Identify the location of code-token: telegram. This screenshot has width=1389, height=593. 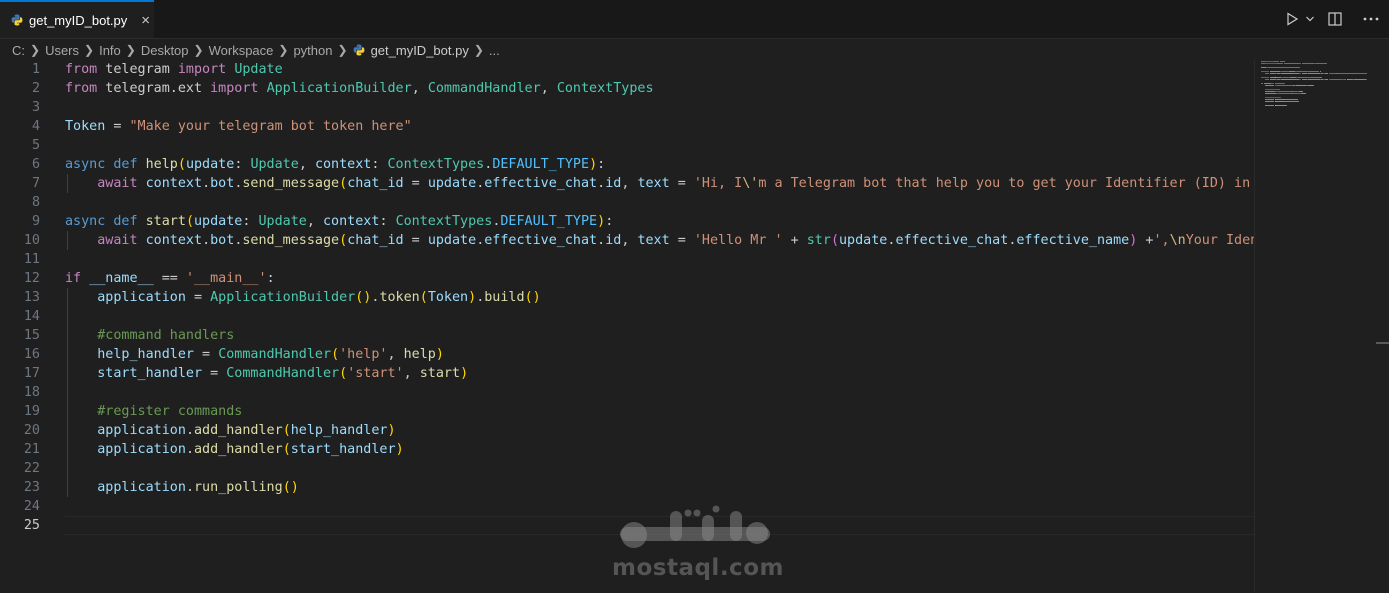
(137, 69).